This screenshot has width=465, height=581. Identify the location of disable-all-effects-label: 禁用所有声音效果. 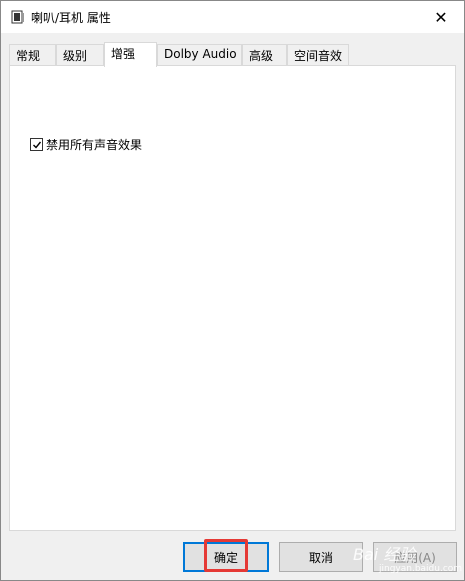
(94, 145).